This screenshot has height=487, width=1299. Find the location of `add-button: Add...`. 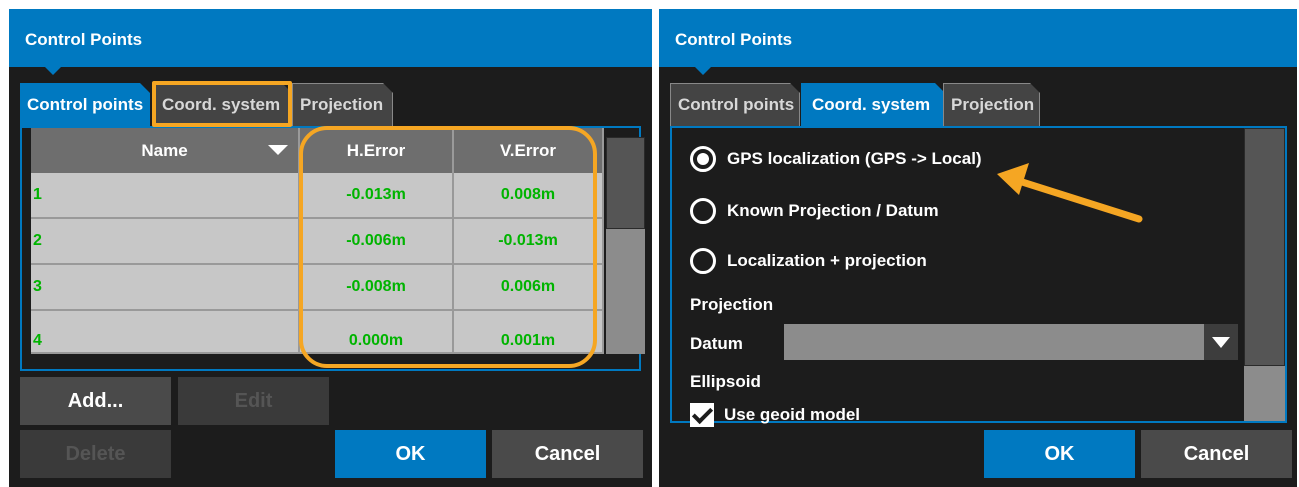

add-button: Add... is located at coordinates (95, 401).